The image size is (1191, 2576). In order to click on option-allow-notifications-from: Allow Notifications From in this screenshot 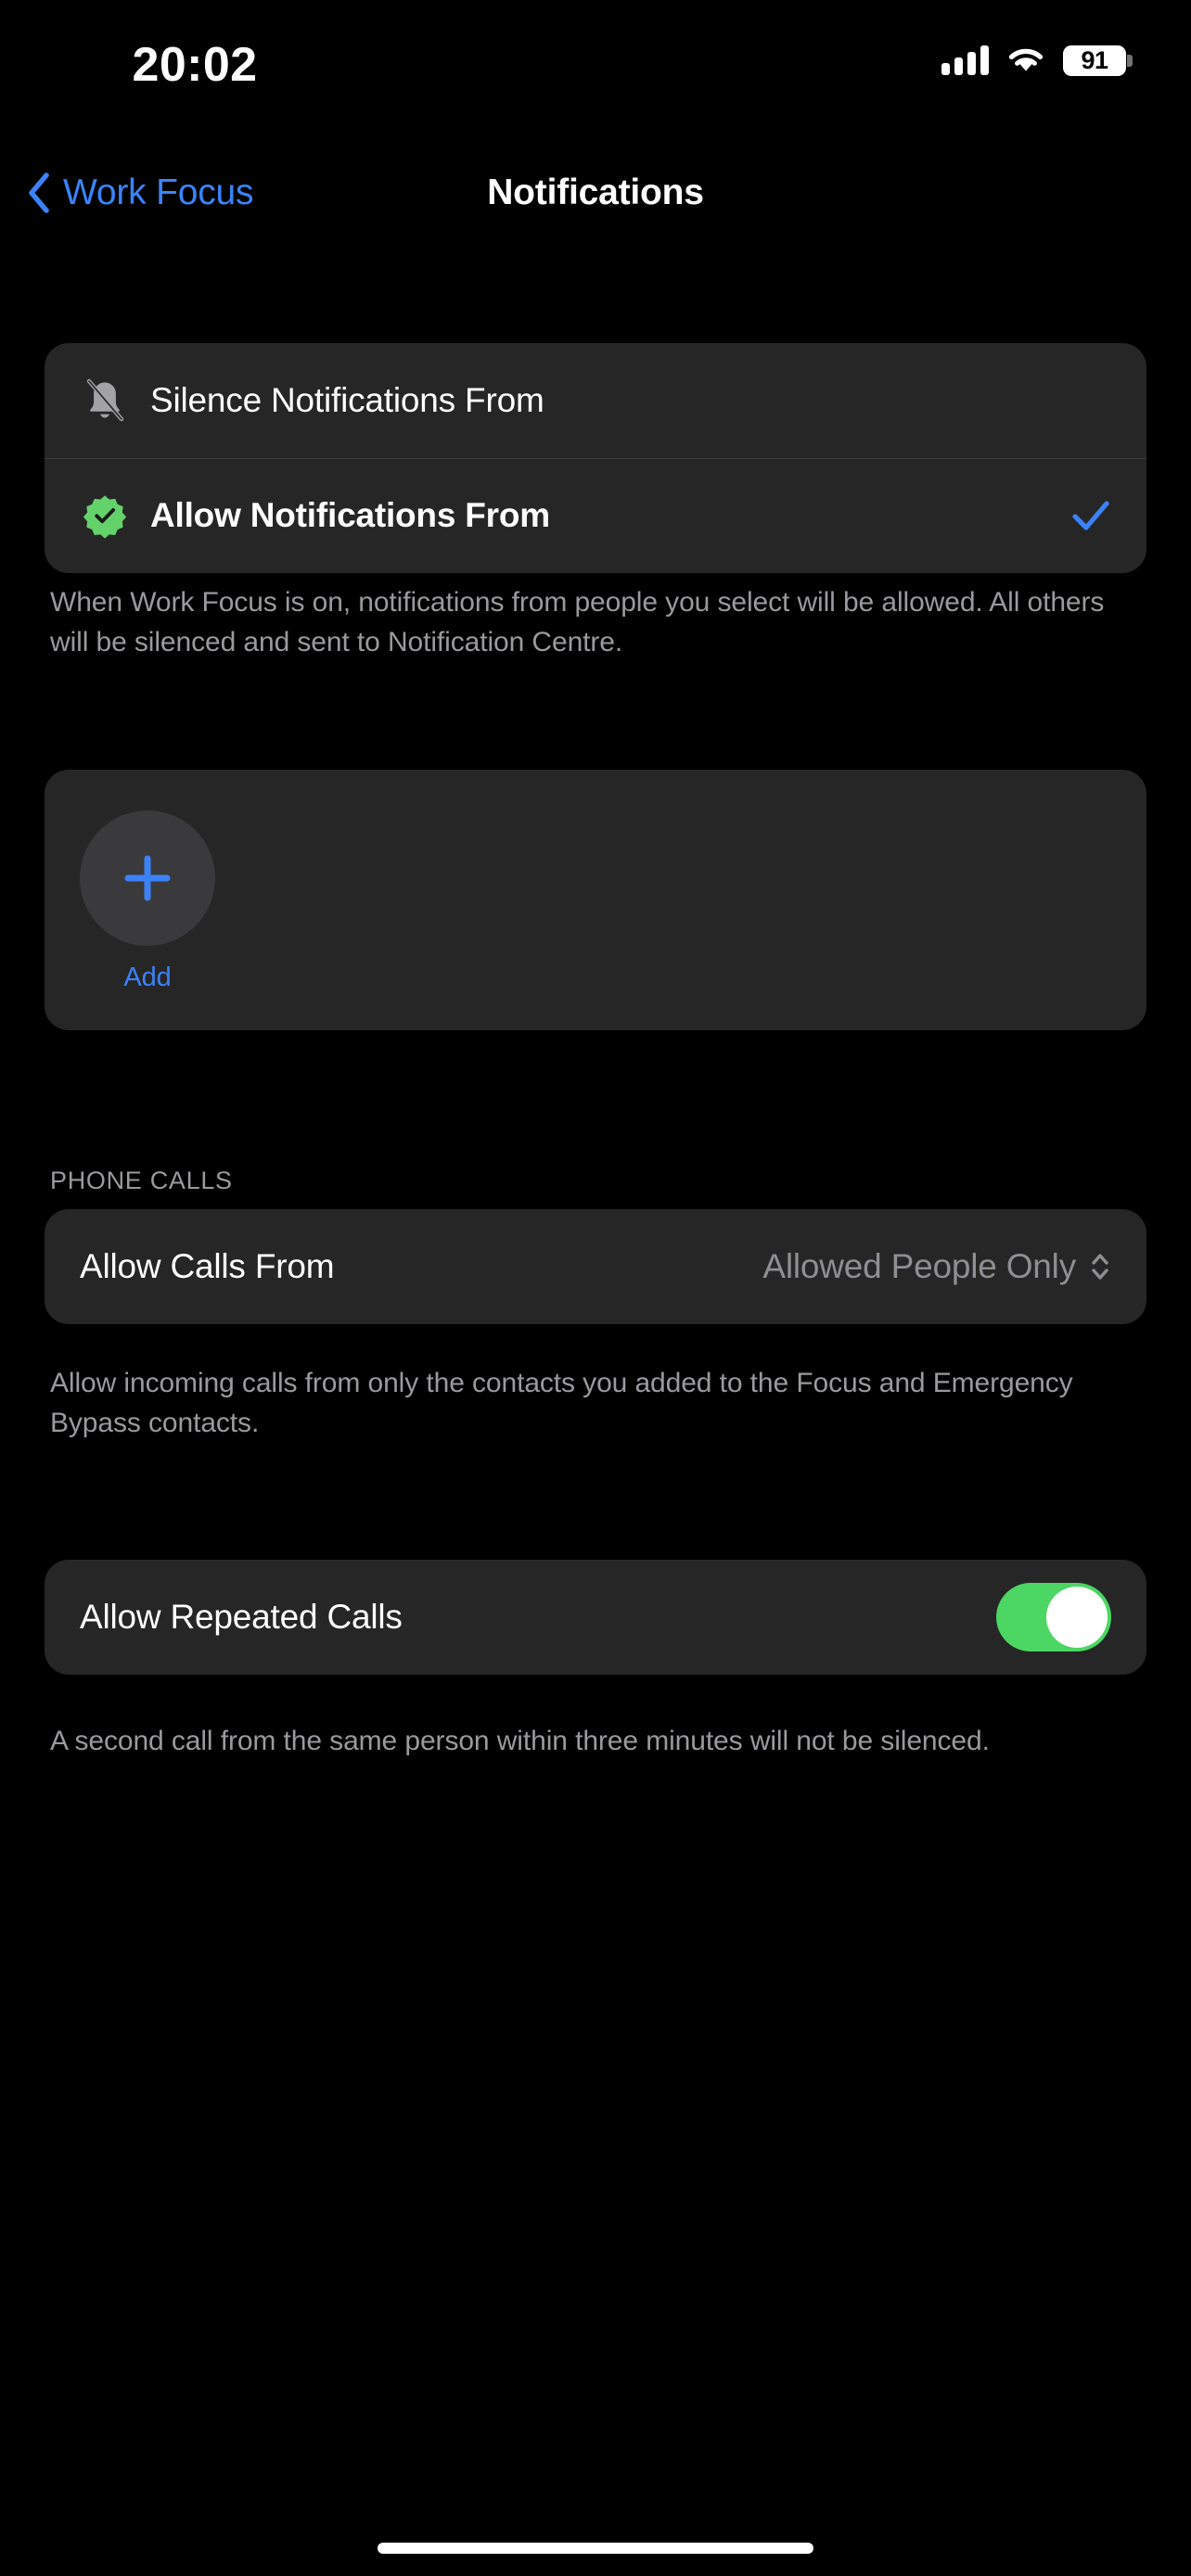, I will do `click(595, 515)`.